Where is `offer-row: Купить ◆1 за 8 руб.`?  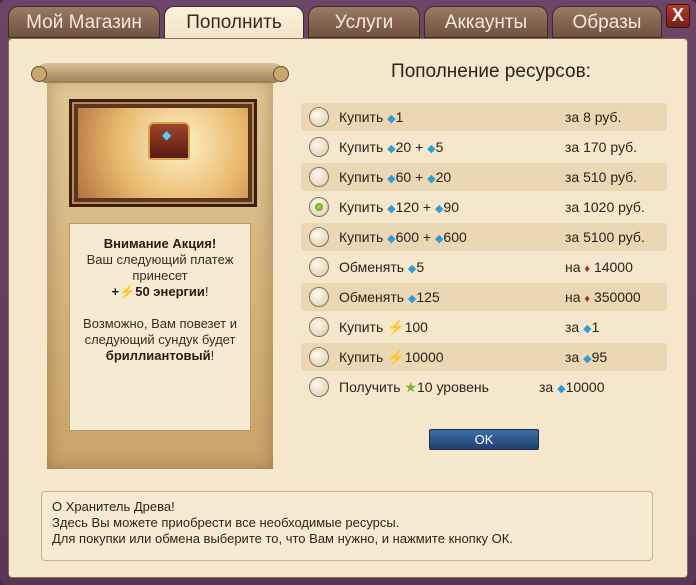 offer-row: Купить ◆1 за 8 руб. is located at coordinates (484, 117).